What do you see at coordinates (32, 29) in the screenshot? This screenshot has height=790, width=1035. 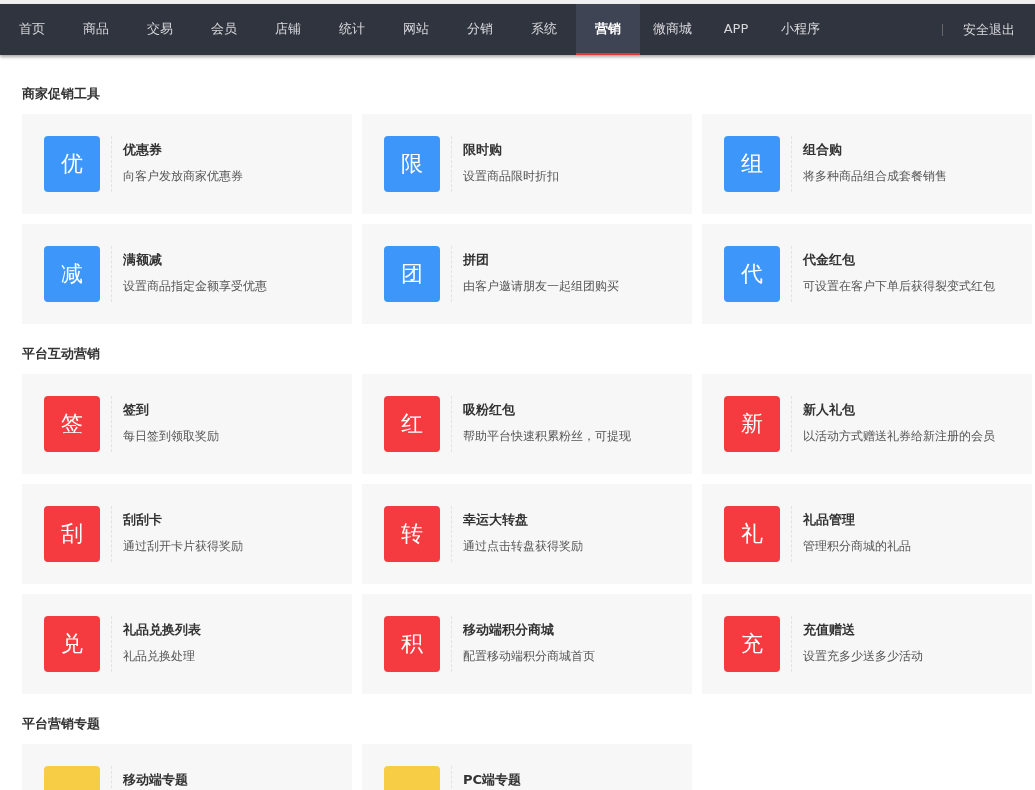 I see `nav-tab: 首页` at bounding box center [32, 29].